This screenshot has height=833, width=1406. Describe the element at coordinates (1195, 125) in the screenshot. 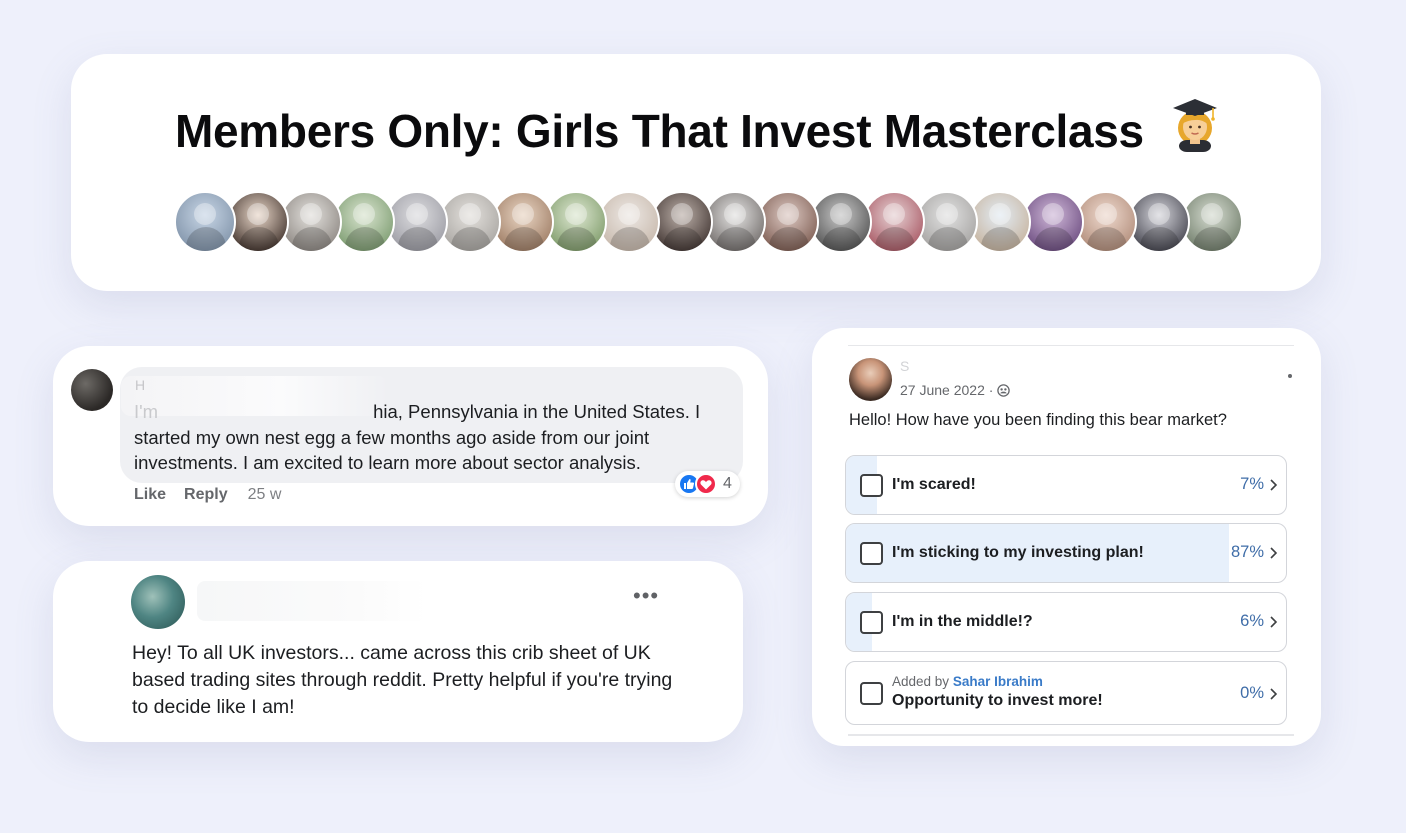

I see `woman-student-emoji-icon` at that location.